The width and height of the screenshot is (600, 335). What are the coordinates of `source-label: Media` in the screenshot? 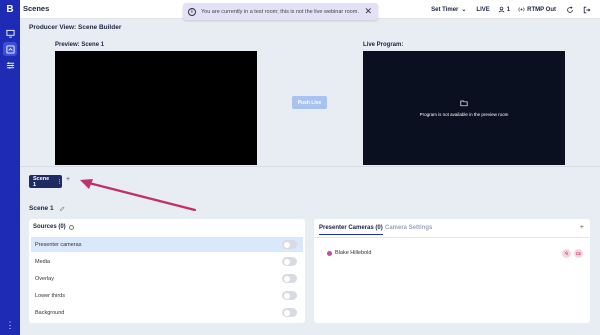 It's located at (42, 261).